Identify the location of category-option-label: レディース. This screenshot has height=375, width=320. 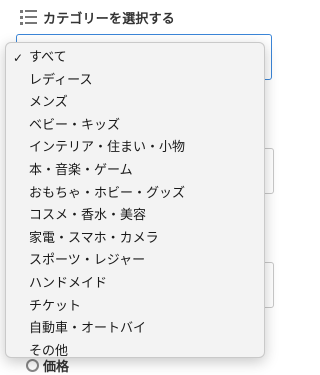
(61, 80).